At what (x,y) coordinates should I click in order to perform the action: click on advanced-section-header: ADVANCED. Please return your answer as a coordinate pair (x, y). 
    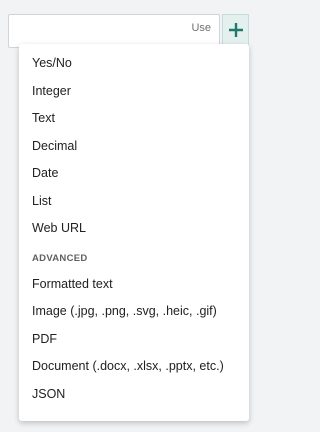
    Looking at the image, I should click on (60, 258).